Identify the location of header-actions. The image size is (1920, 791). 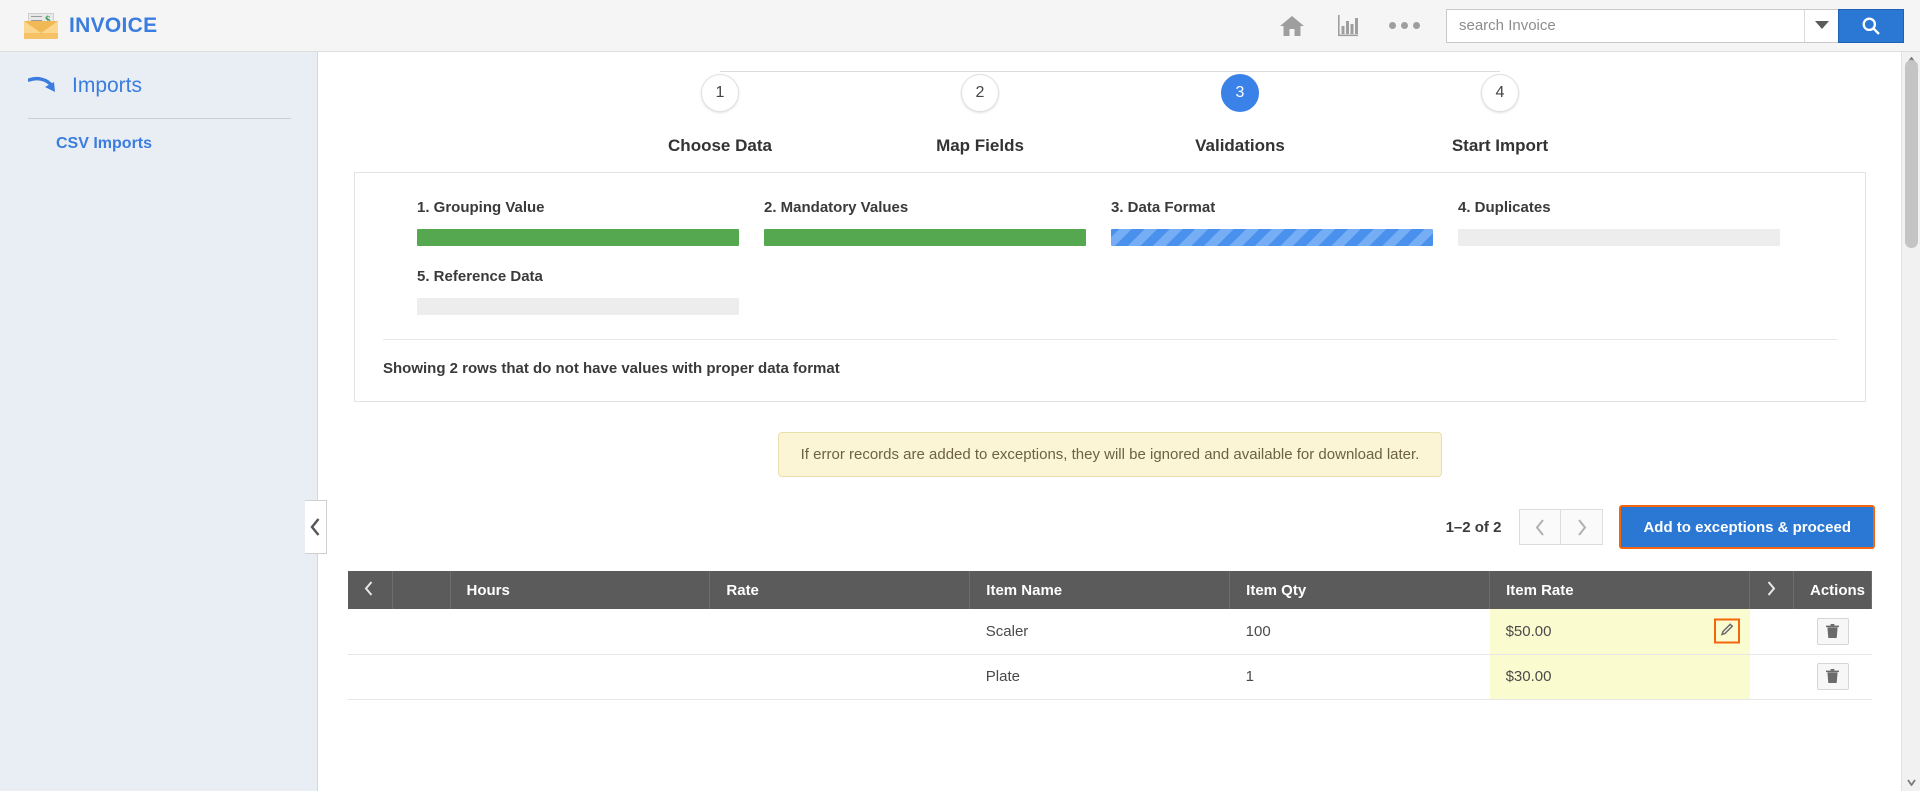
(1592, 26).